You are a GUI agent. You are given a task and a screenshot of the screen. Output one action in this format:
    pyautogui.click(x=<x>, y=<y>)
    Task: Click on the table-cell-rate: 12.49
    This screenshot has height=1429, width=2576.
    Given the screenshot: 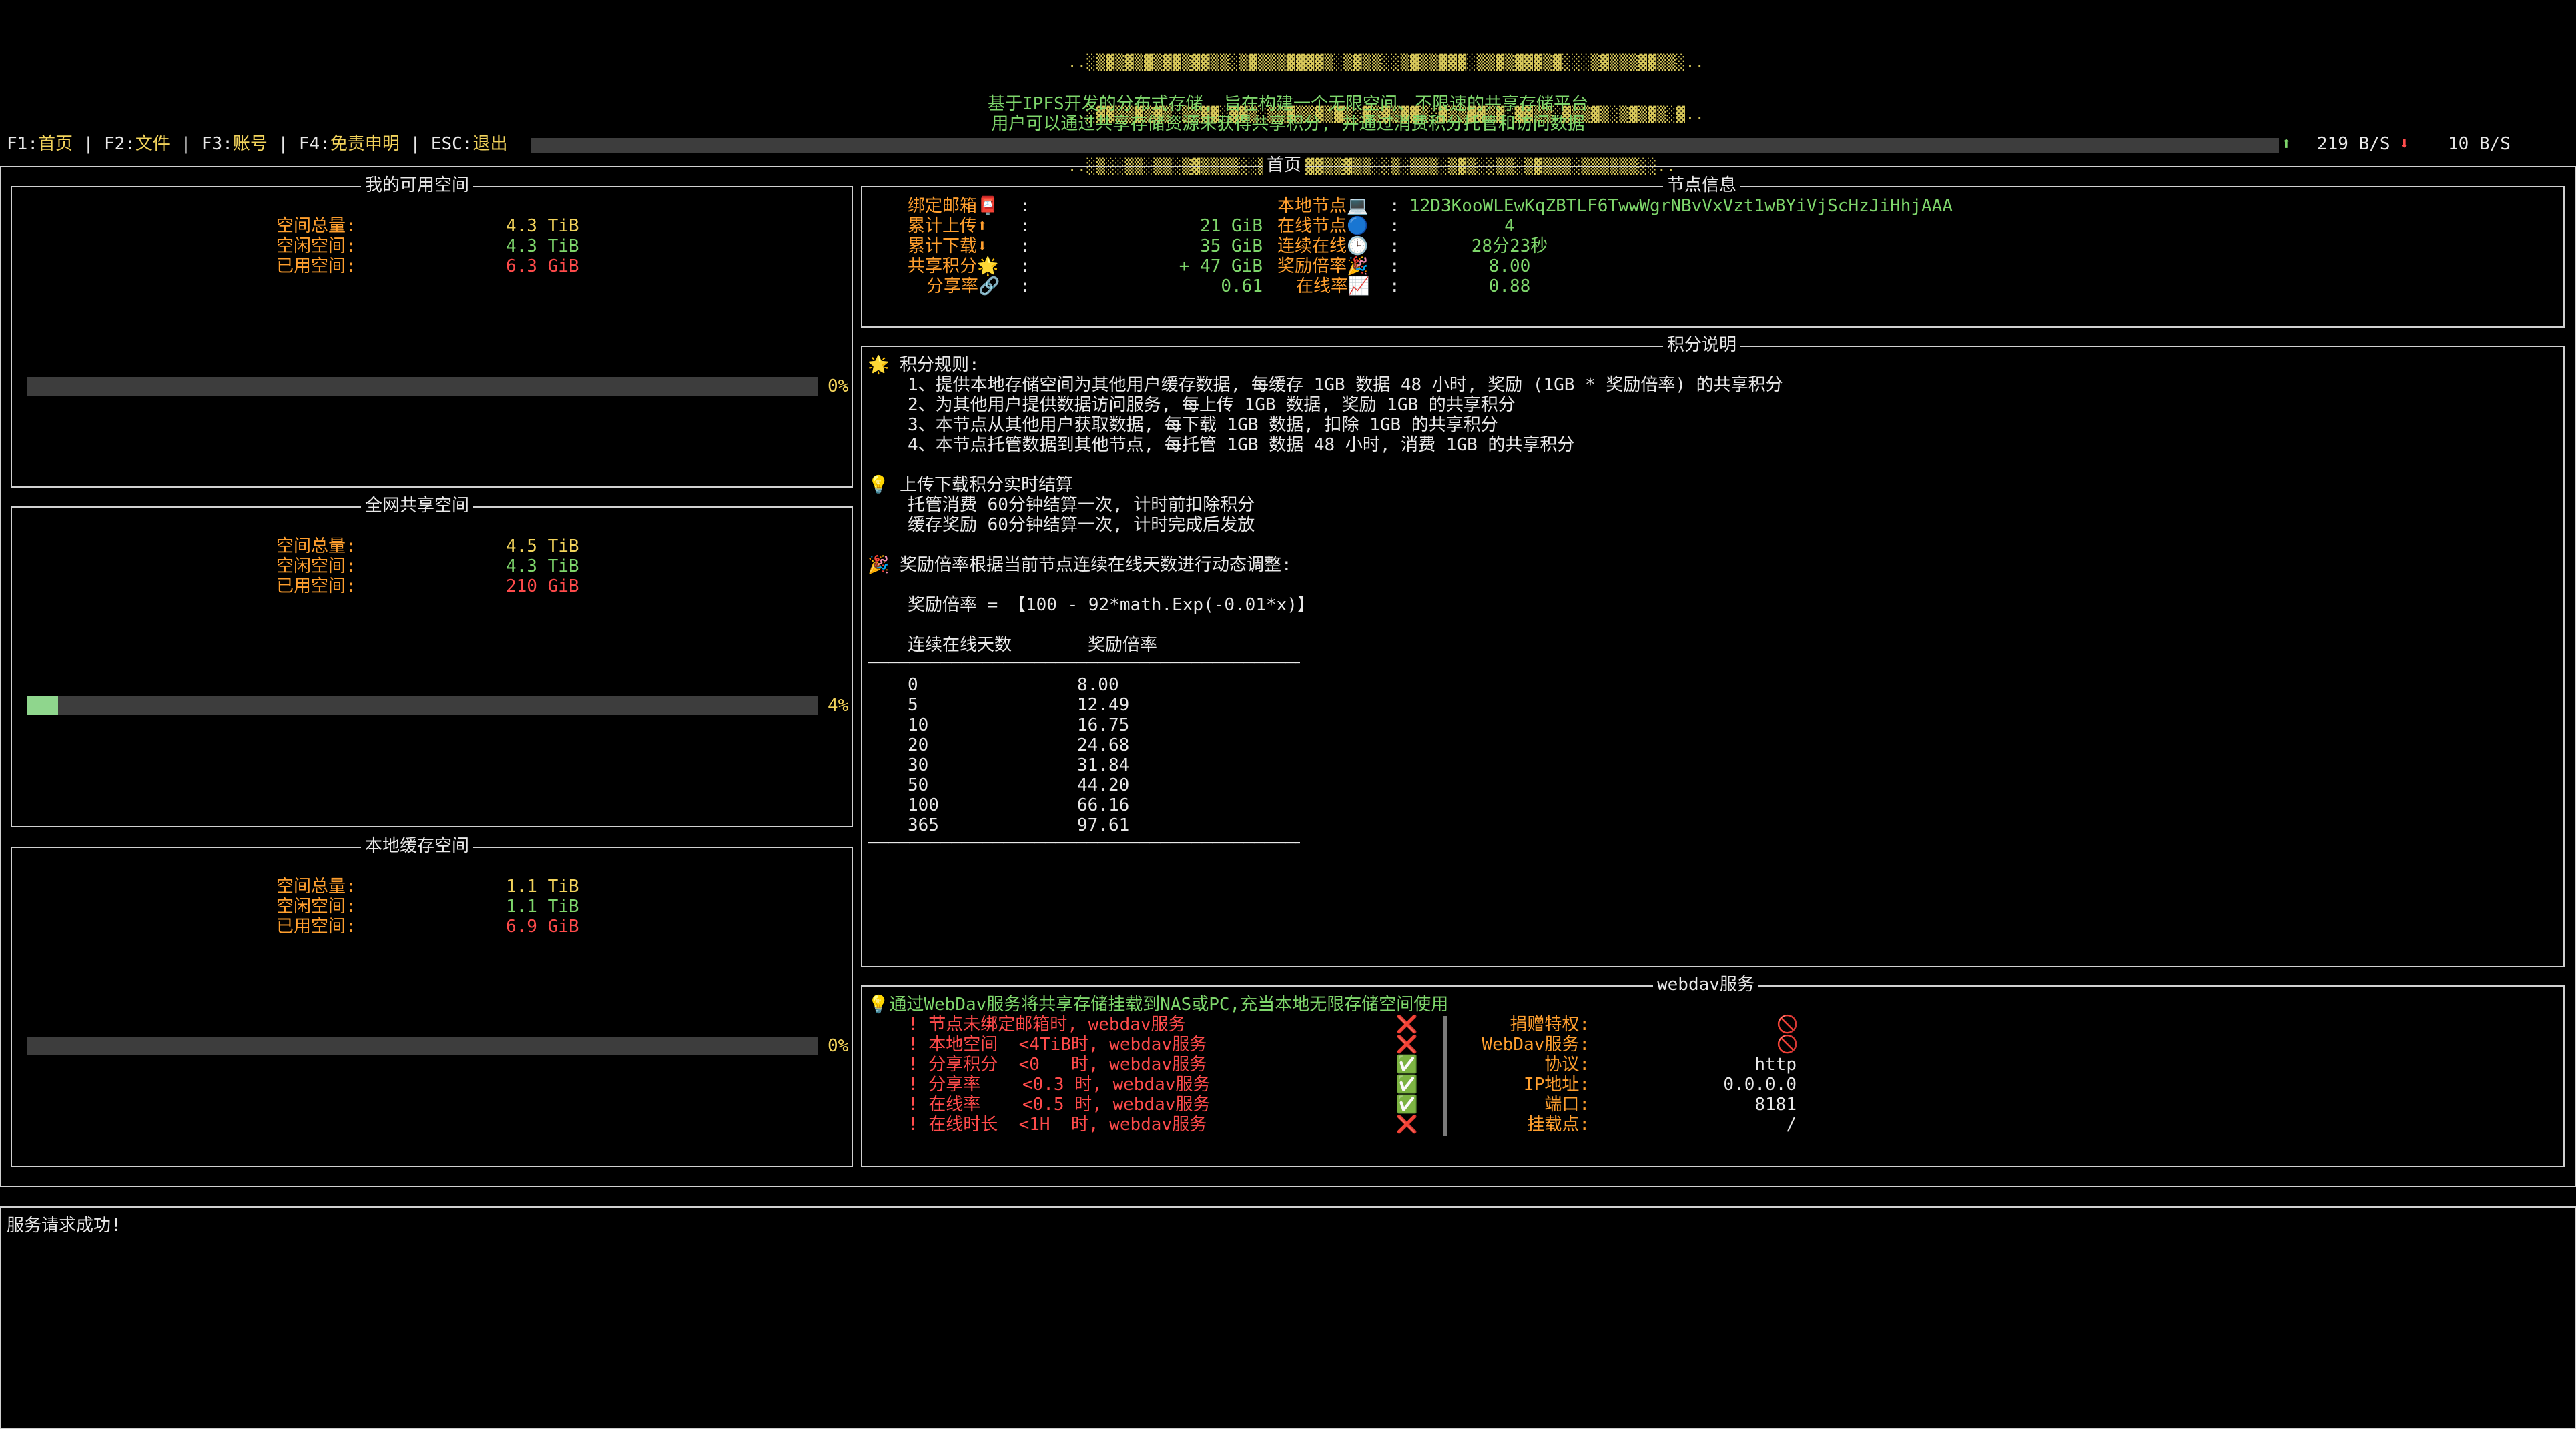 What is the action you would take?
    pyautogui.click(x=1103, y=705)
    